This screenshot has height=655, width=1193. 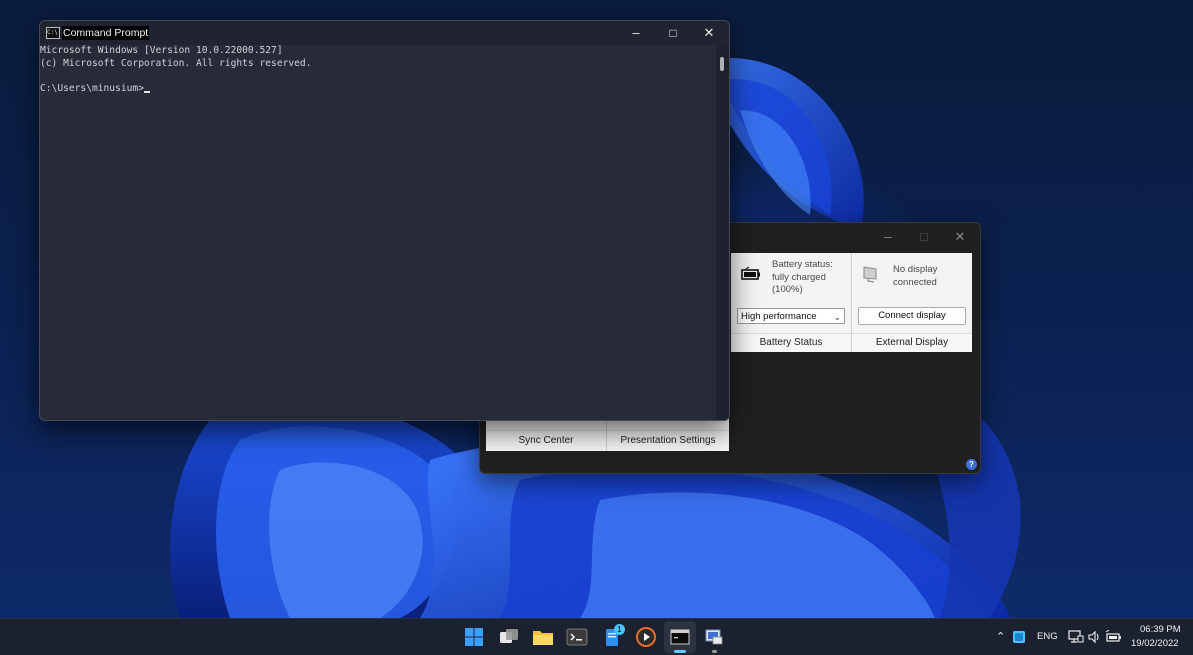 What do you see at coordinates (714, 637) in the screenshot?
I see `mobility-center-icon` at bounding box center [714, 637].